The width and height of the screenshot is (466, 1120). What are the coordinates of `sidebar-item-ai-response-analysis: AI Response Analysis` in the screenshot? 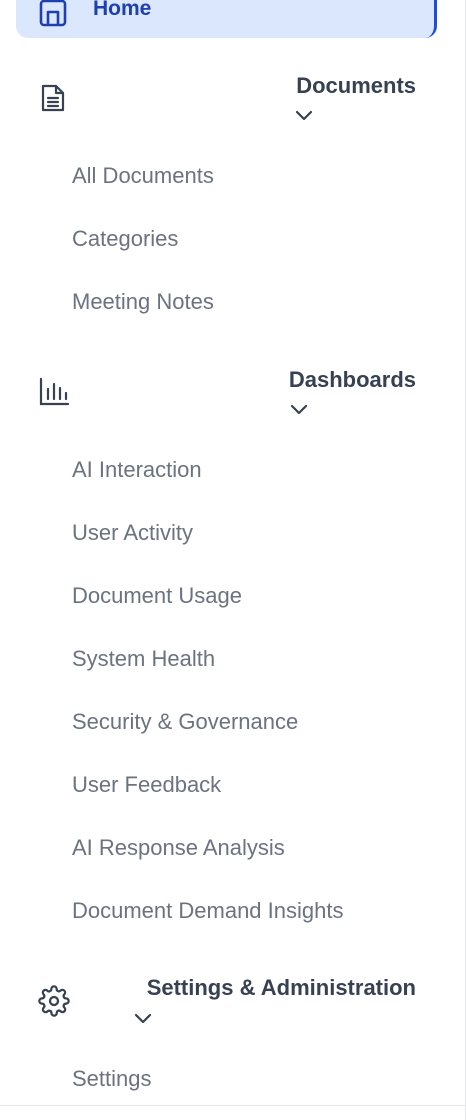 It's located at (178, 848).